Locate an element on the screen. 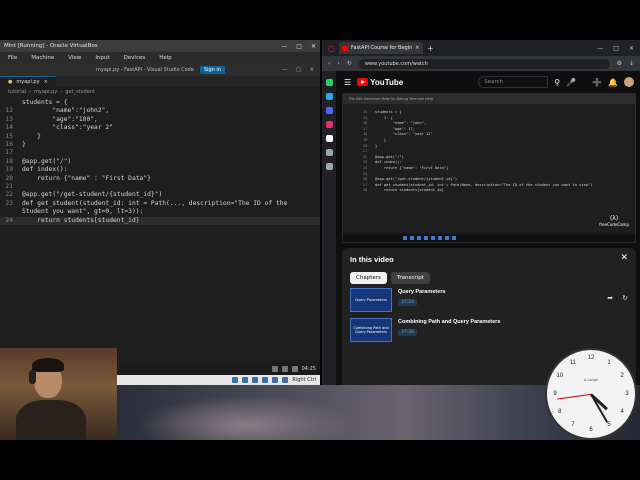 The width and height of the screenshot is (640, 480). reload-icon: ↻ is located at coordinates (349, 63).